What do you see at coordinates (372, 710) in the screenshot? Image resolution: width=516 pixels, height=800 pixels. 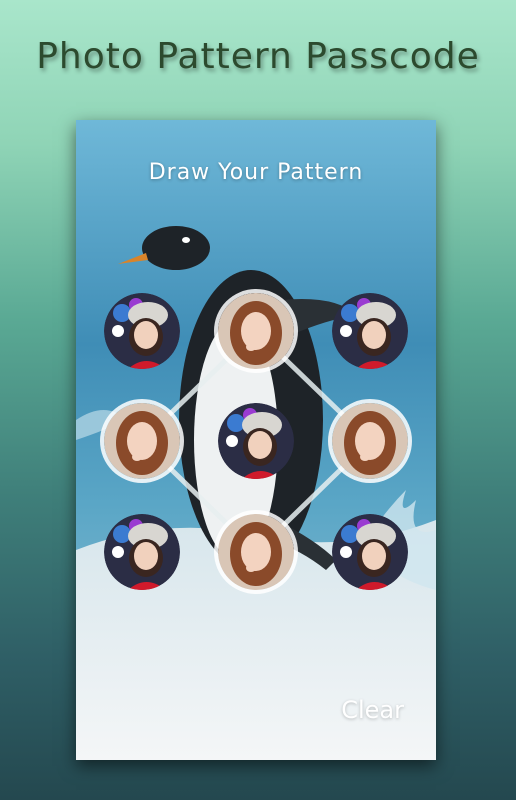 I see `clear-button: Clear` at bounding box center [372, 710].